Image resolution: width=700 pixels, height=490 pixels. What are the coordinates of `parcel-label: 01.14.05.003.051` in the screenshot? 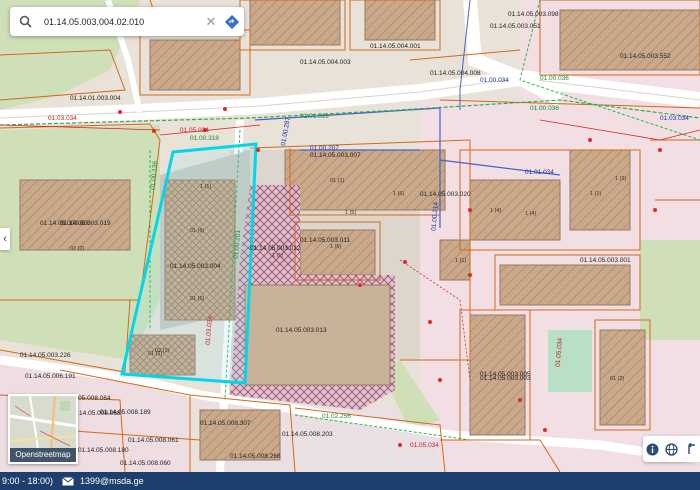 It's located at (515, 26).